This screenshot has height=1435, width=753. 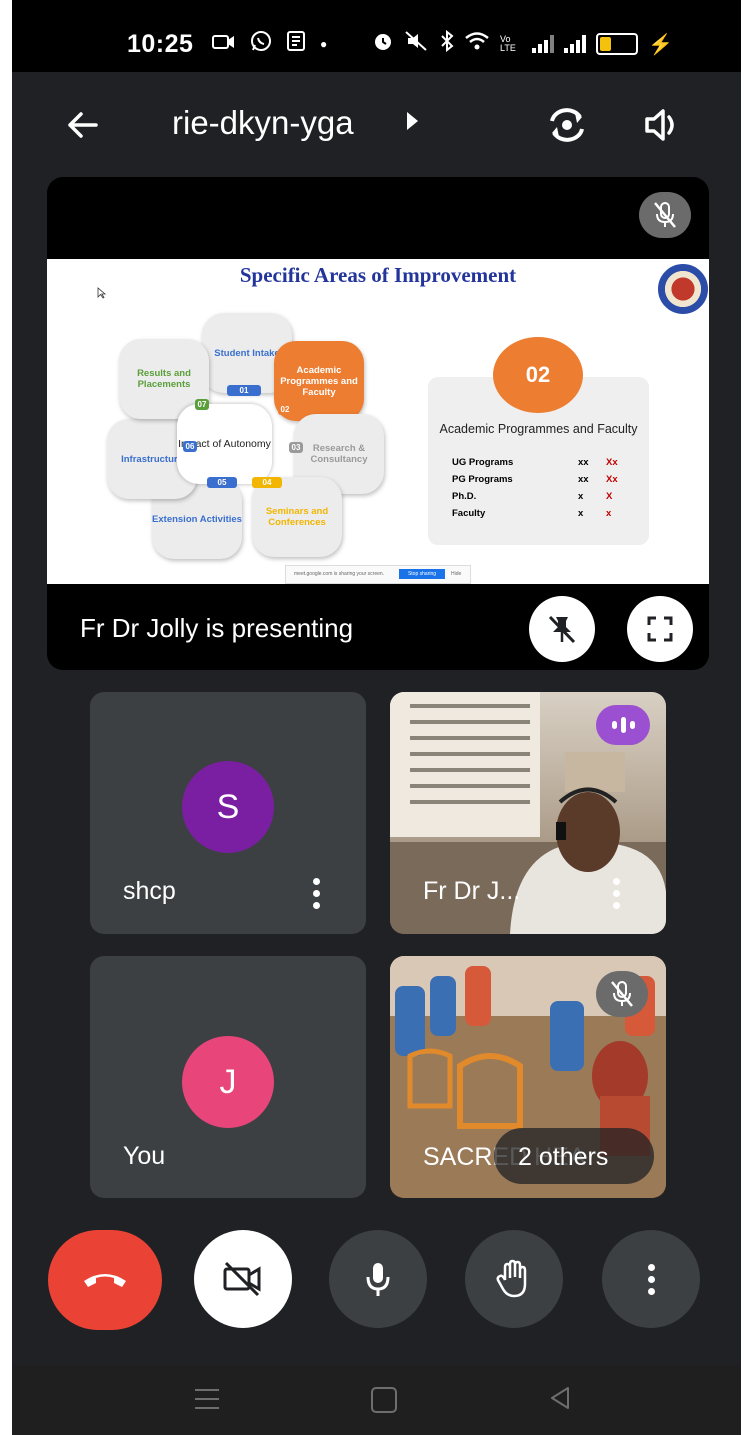 I want to click on lte-label: Vo LTE, so click(x=508, y=43).